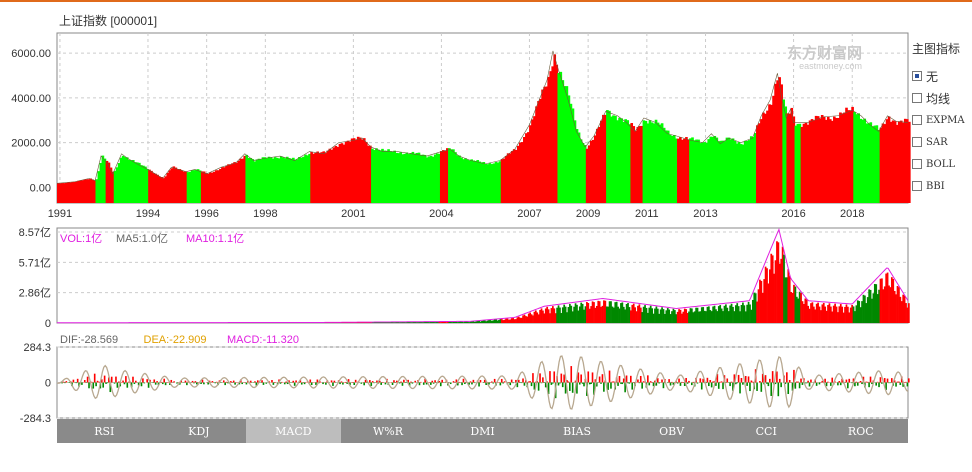  I want to click on price-x-tick: 2007, so click(529, 214).